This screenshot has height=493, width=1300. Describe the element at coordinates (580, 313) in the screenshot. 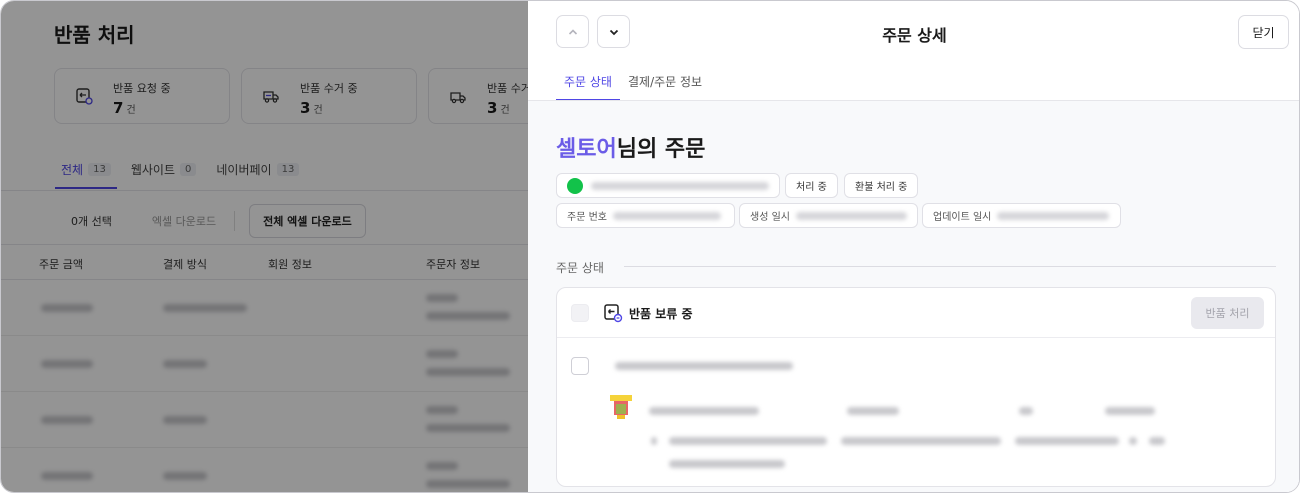

I see `select-all-checkbox` at that location.